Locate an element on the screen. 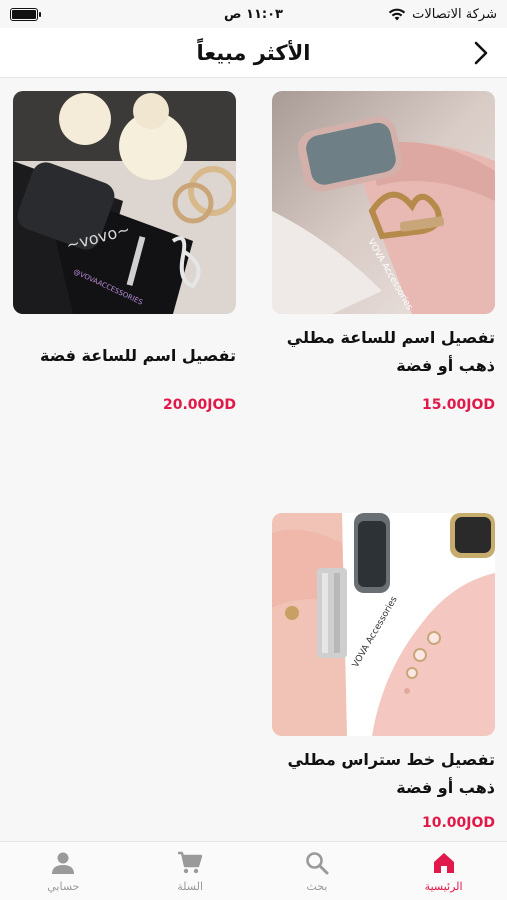 The width and height of the screenshot is (507, 900). carrier-group: شركة الاتصالات is located at coordinates (442, 14).